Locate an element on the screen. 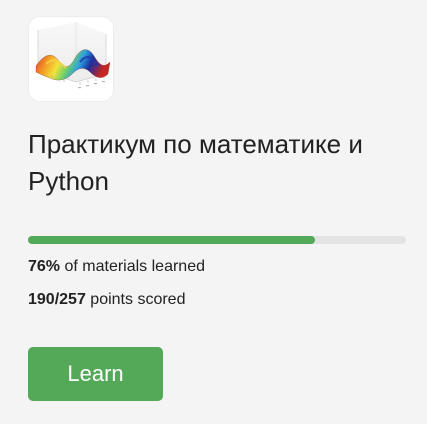 Image resolution: width=427 pixels, height=424 pixels. points-scored-stat: 190/257 points scored is located at coordinates (106, 300).